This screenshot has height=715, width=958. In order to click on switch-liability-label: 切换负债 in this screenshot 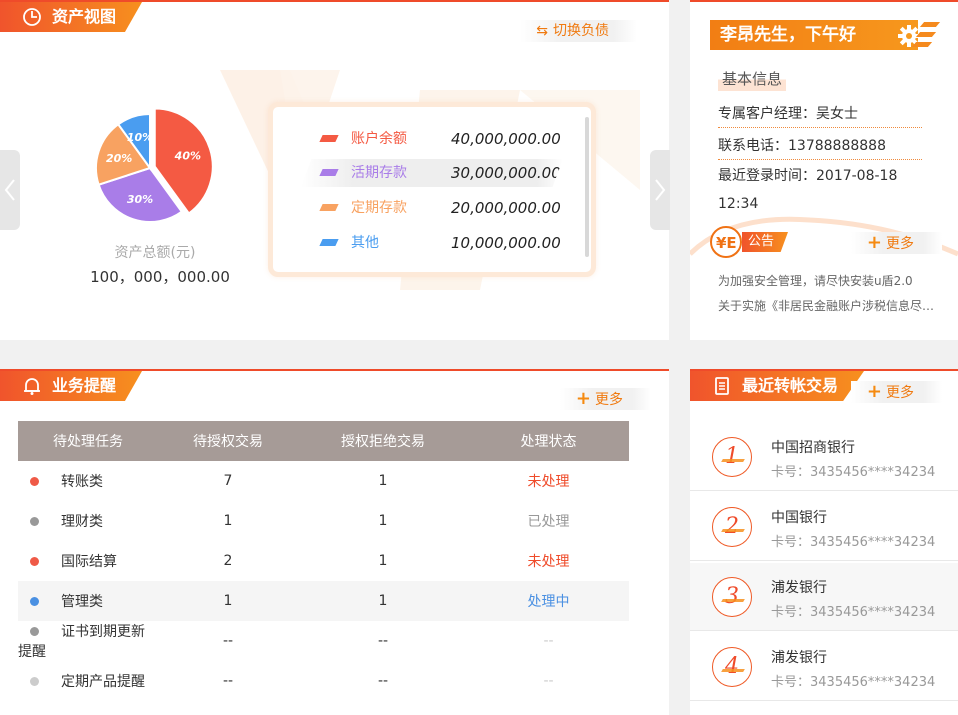, I will do `click(581, 31)`.